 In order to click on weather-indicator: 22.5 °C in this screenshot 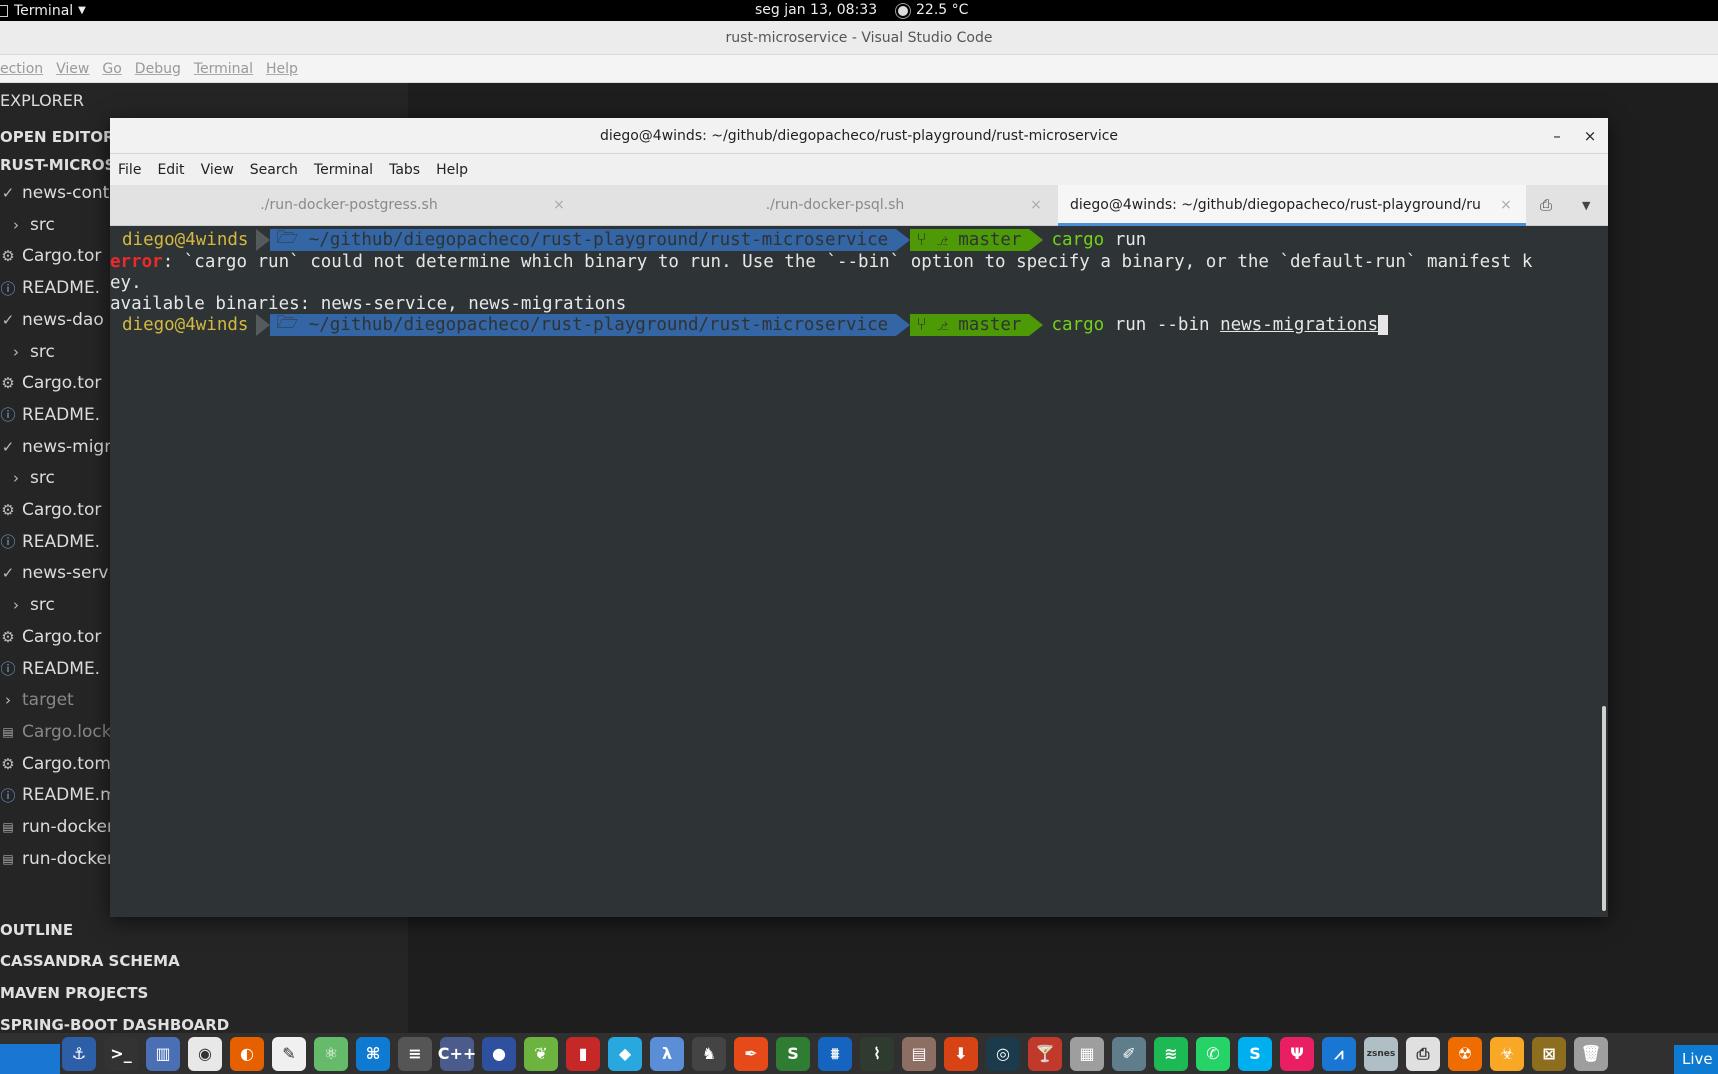, I will do `click(933, 10)`.